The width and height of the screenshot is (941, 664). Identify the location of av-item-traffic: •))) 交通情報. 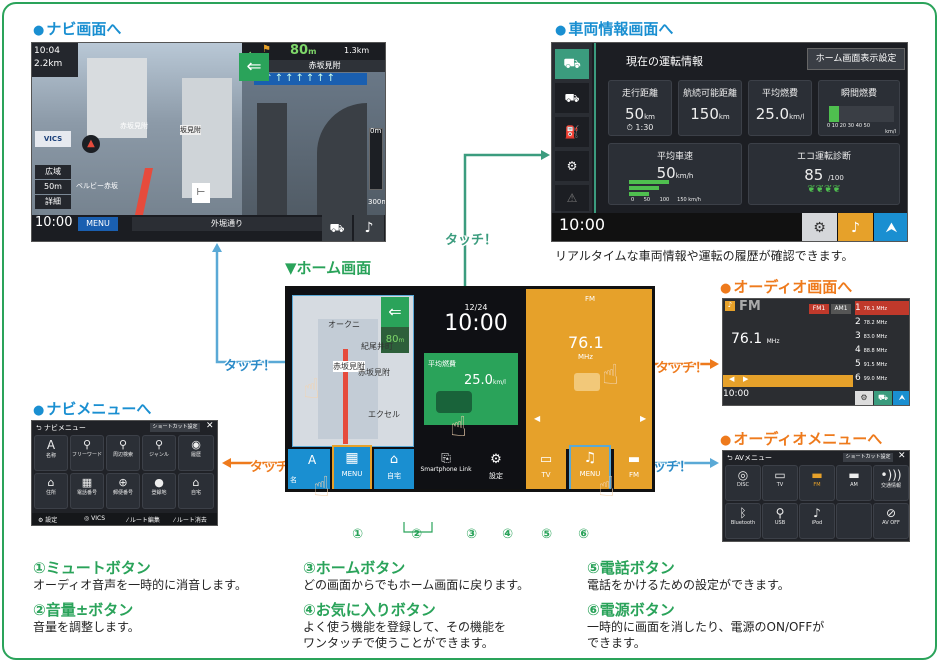
(891, 483).